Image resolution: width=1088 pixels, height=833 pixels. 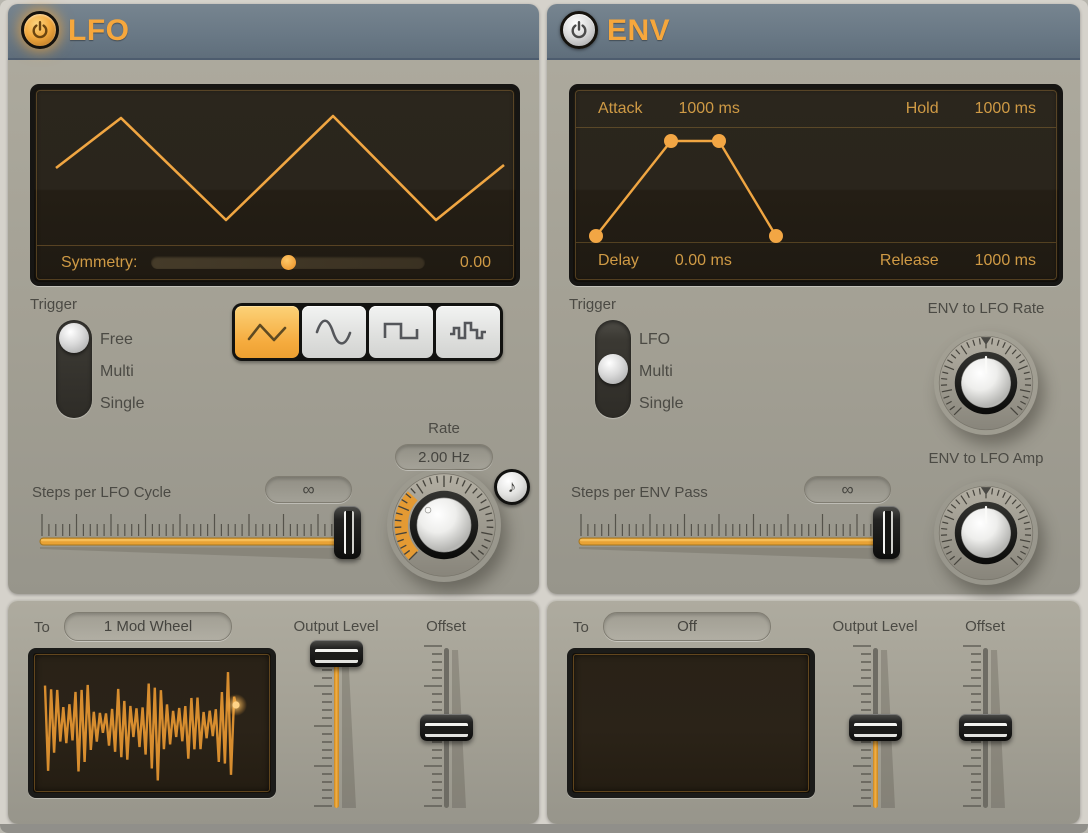 I want to click on env-trigger-switch, so click(x=613, y=369).